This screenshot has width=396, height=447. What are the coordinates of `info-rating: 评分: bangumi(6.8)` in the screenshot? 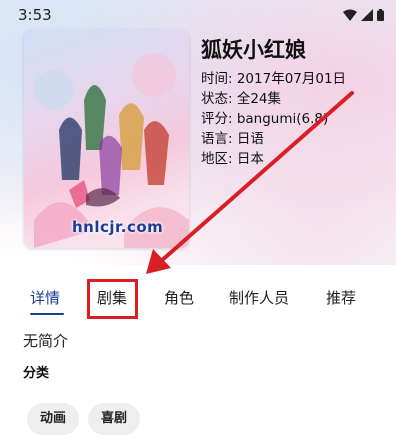 It's located at (264, 117).